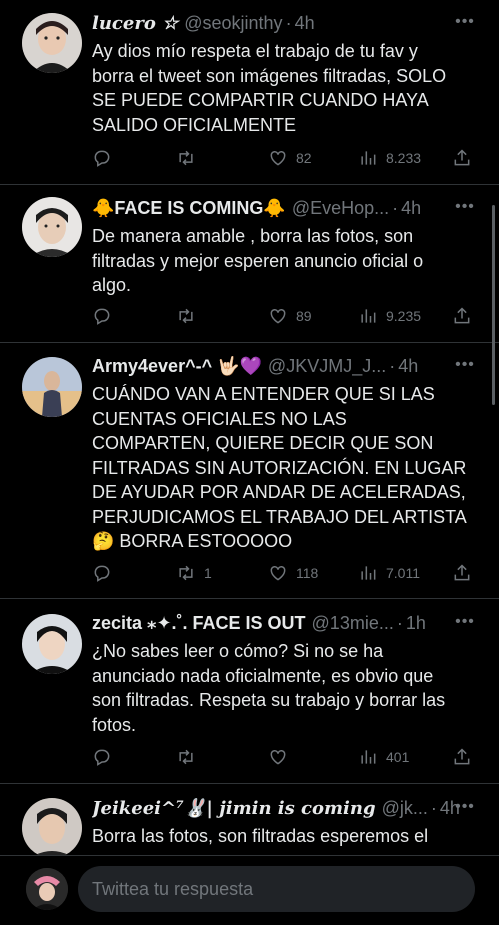 Image resolution: width=499 pixels, height=925 pixels. Describe the element at coordinates (253, 236) in the screenshot. I see `text-line: De manera amable , borra las fotos, son` at that location.